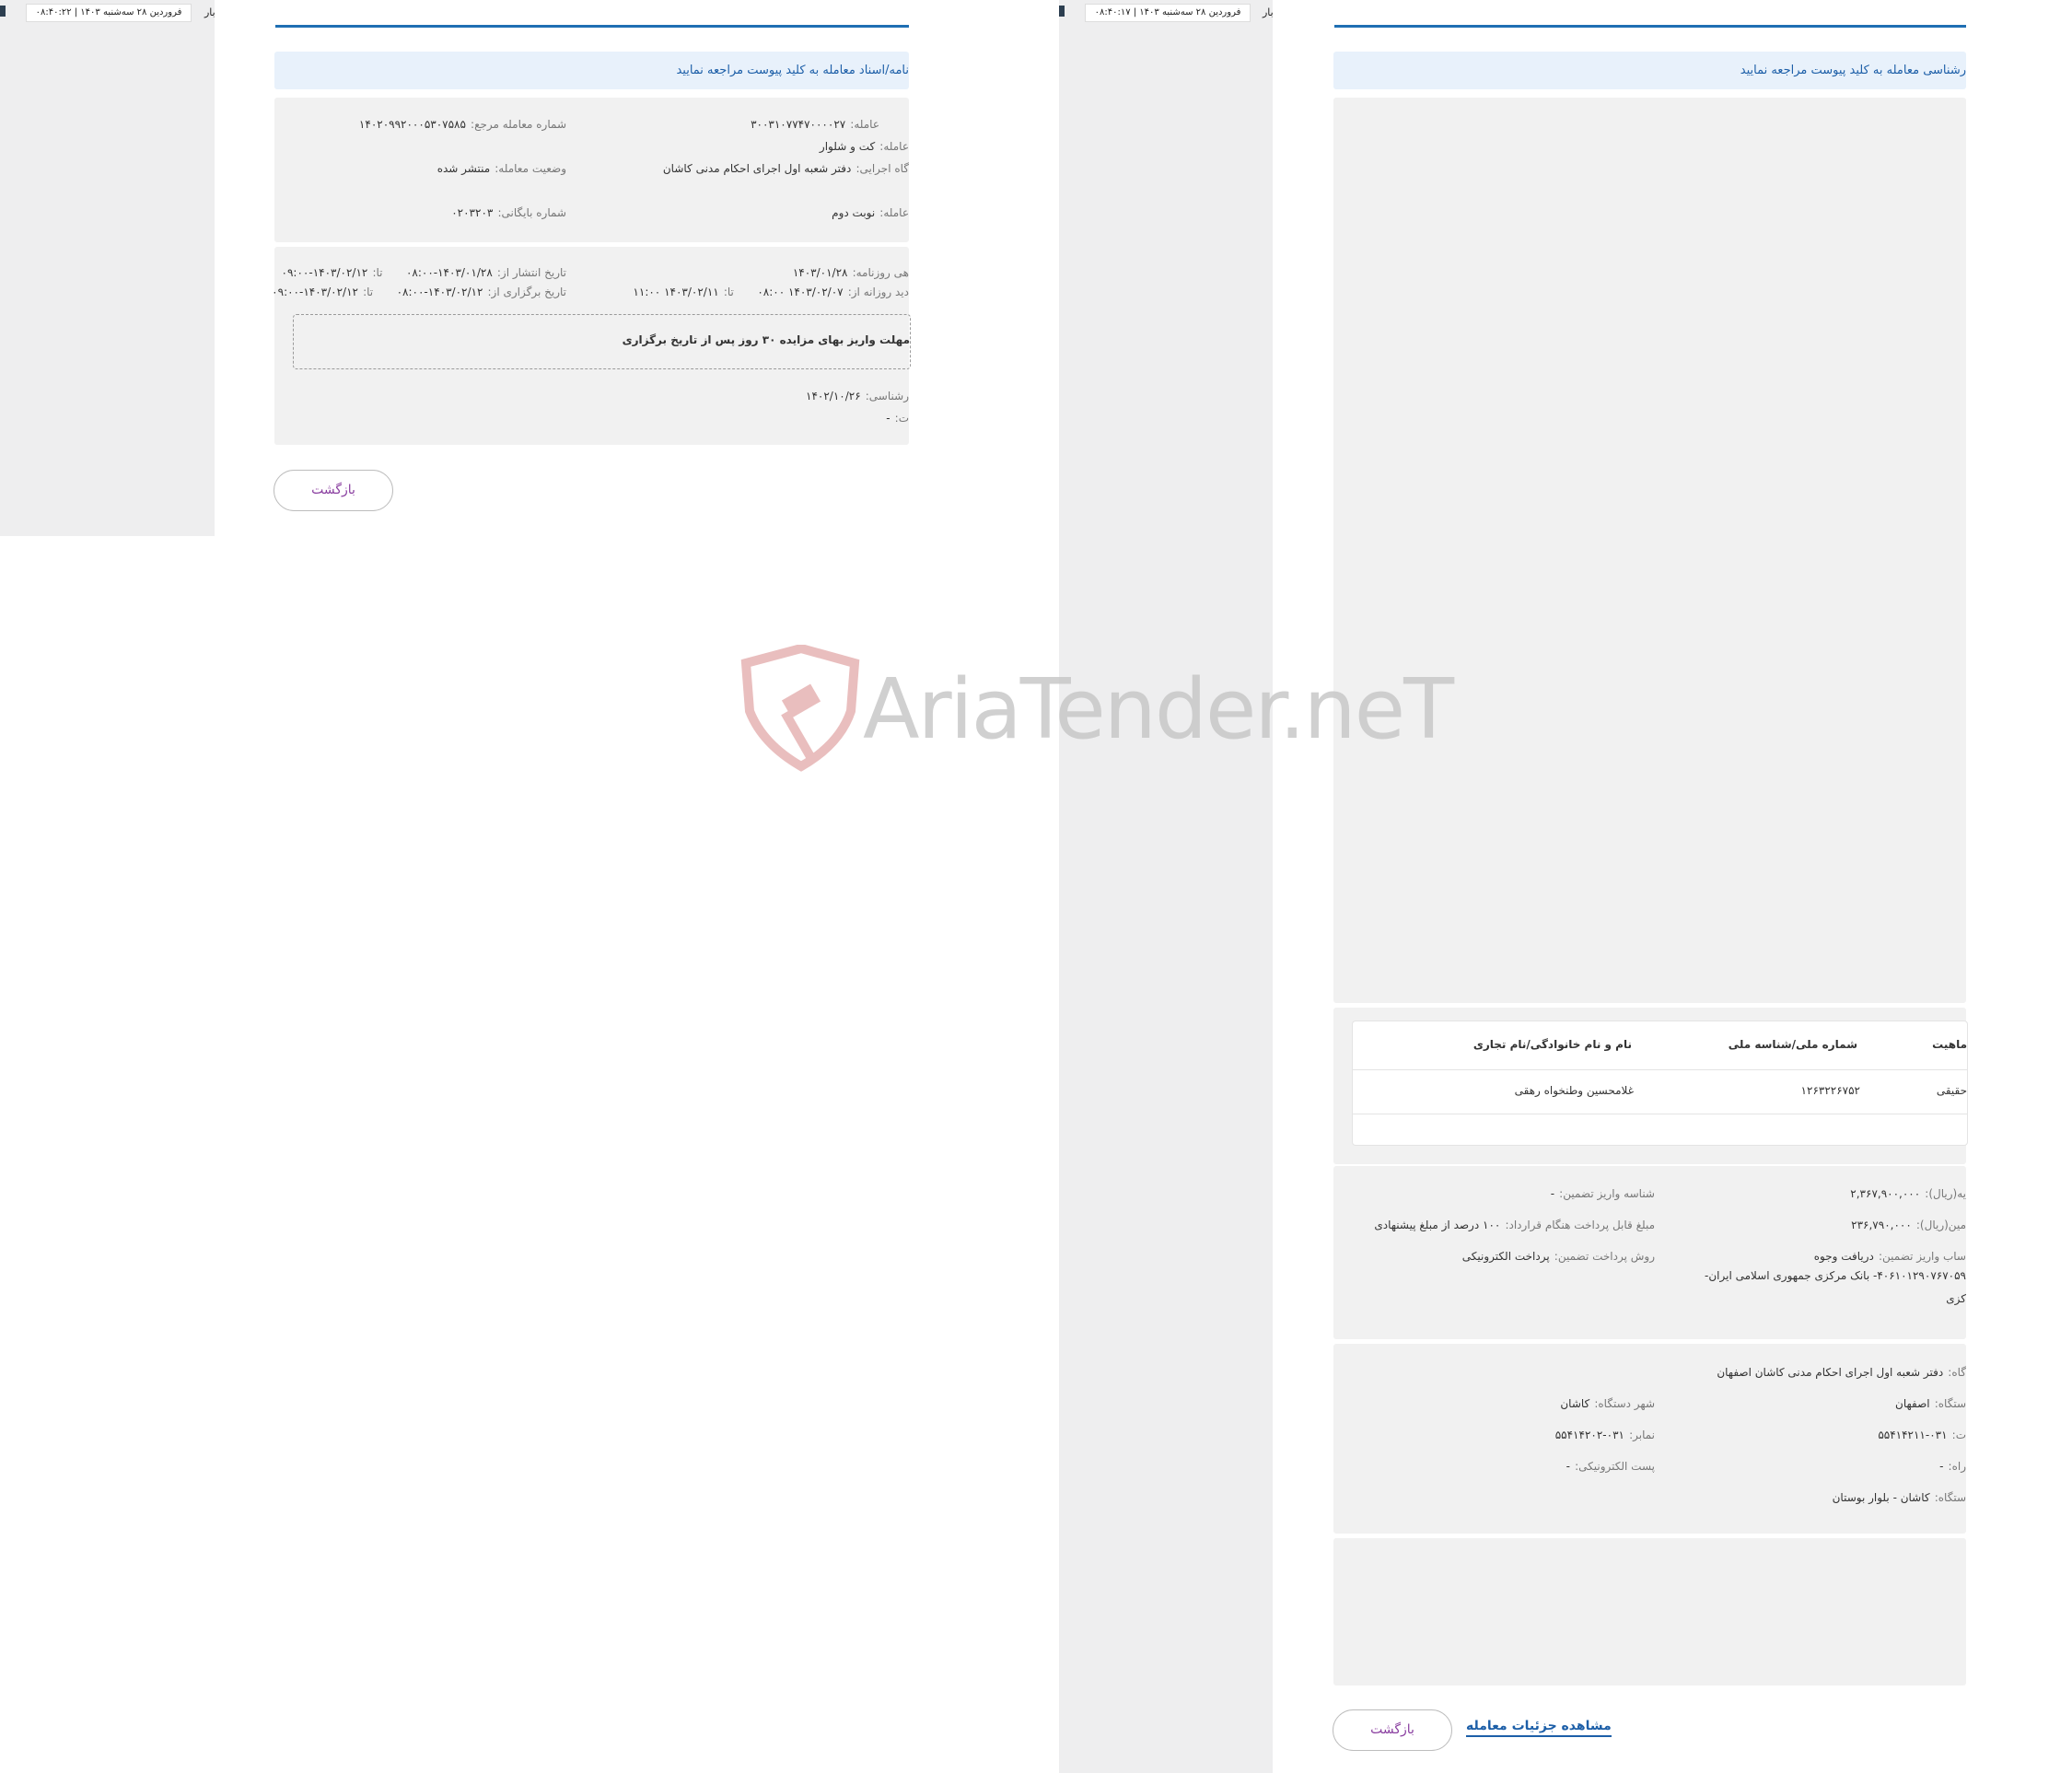 The image size is (2072, 1773). What do you see at coordinates (107, 268) in the screenshot?
I see `left-sidebar` at bounding box center [107, 268].